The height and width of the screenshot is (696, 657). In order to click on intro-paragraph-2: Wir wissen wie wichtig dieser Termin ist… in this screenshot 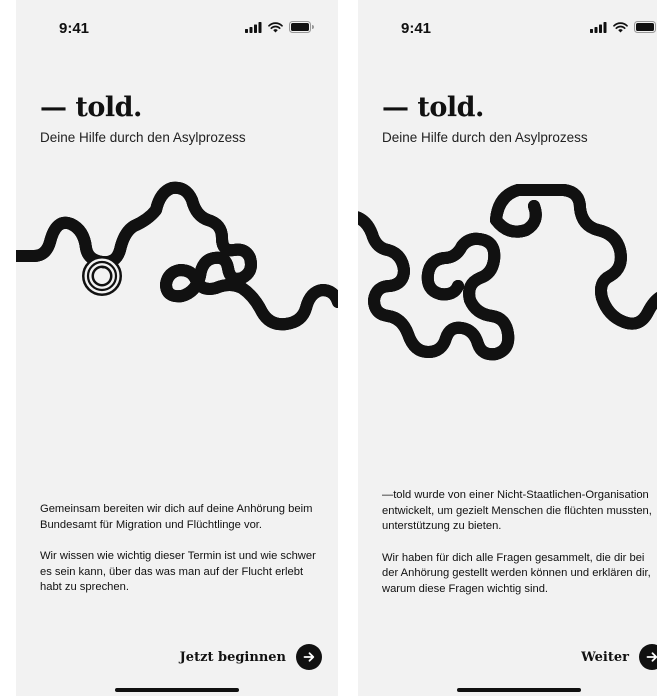, I will do `click(178, 572)`.